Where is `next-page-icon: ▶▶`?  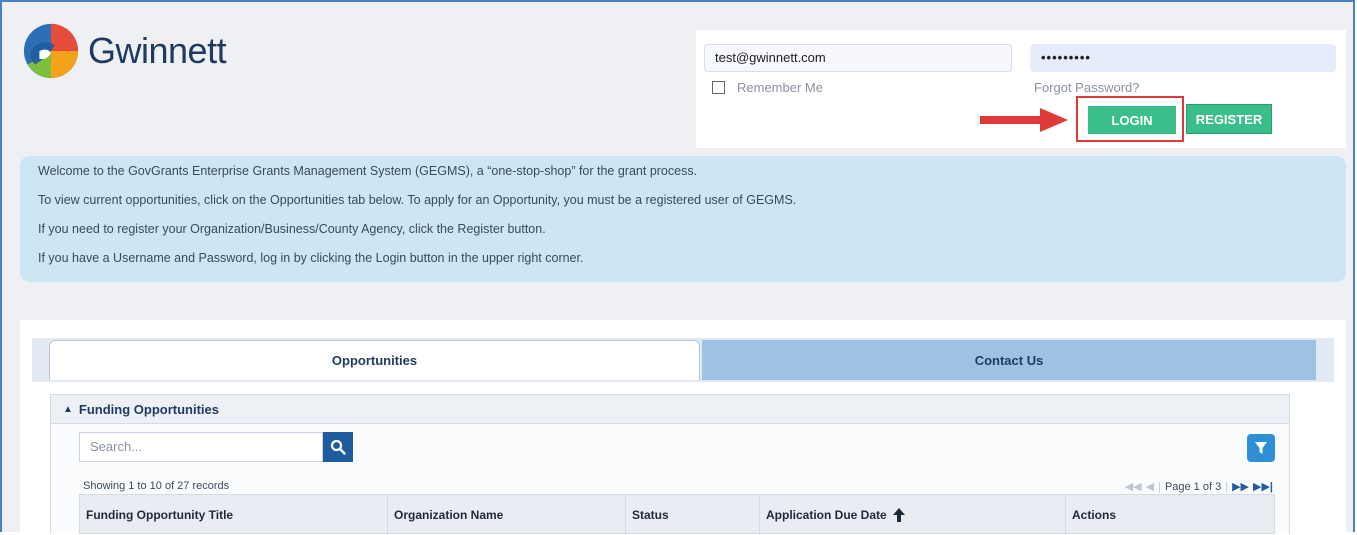 next-page-icon: ▶▶ is located at coordinates (1240, 486).